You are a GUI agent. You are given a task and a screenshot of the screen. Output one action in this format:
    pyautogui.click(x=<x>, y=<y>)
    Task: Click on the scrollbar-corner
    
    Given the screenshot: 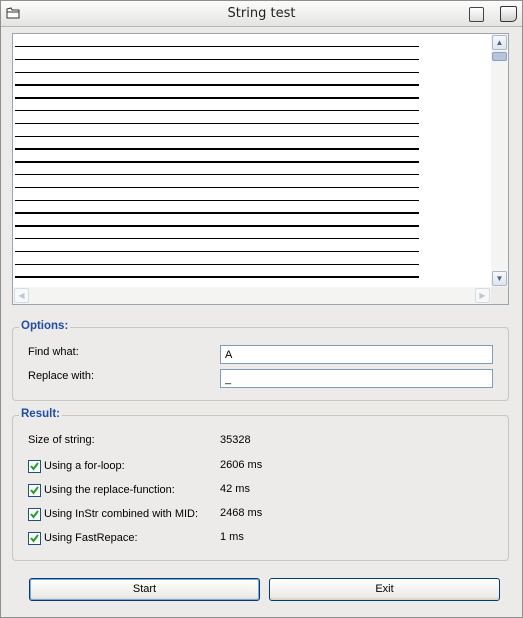 What is the action you would take?
    pyautogui.click(x=499, y=295)
    